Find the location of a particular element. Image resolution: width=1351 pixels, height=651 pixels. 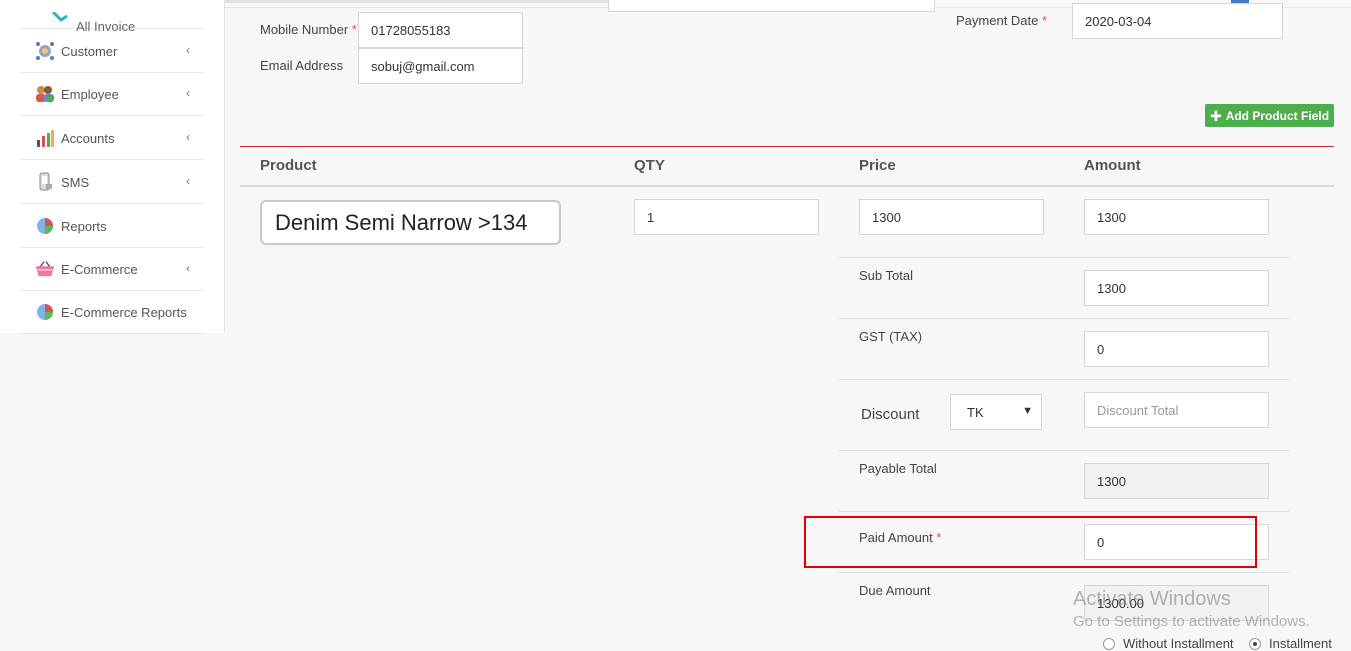

sidebar-item-accounts: Accounts ‹ is located at coordinates (112, 138).